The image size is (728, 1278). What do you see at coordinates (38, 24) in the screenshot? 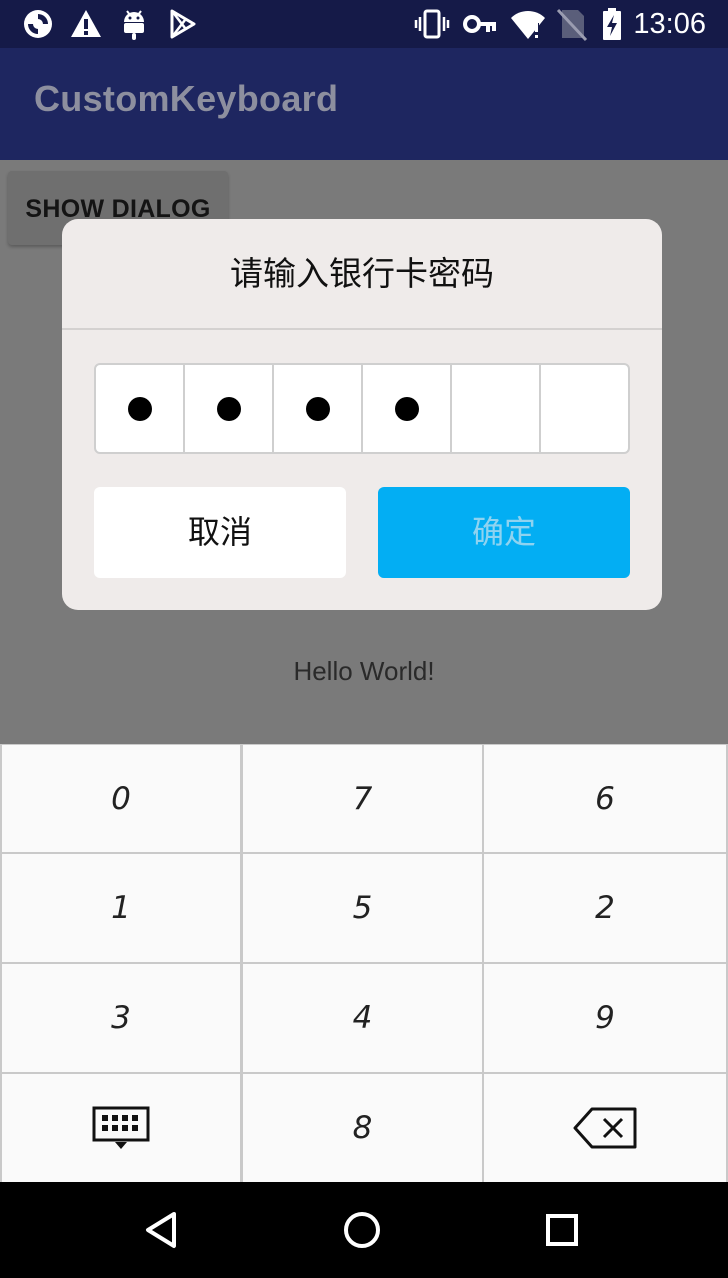
I see `sync-icon` at bounding box center [38, 24].